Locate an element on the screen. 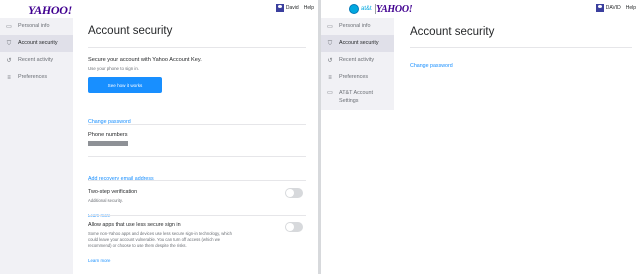  phone-numbers-label: Phone numbers is located at coordinates (108, 135).